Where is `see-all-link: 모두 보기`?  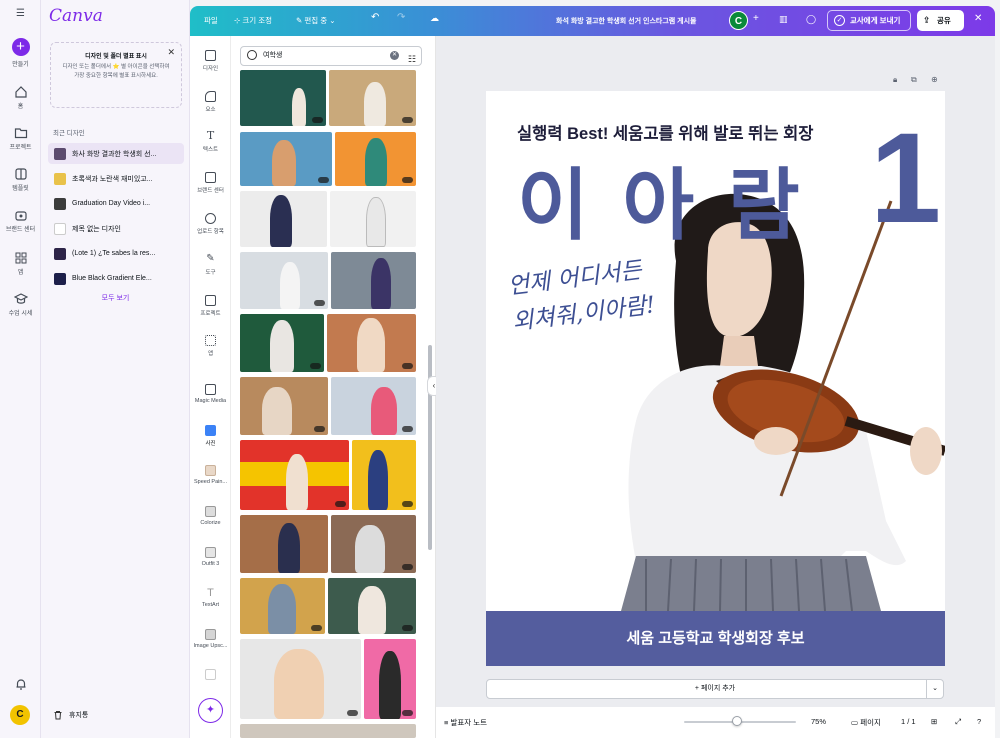 see-all-link: 모두 보기 is located at coordinates (115, 298).